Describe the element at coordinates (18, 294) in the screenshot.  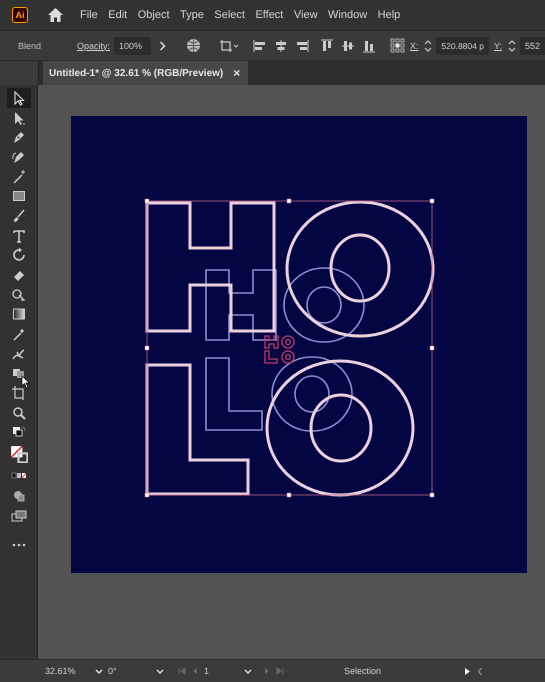
I see `shape-builder-icon` at that location.